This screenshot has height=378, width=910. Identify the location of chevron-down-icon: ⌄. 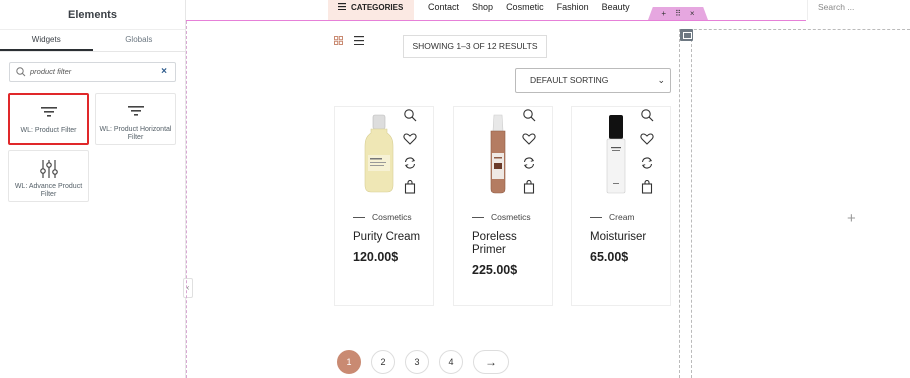
(661, 80).